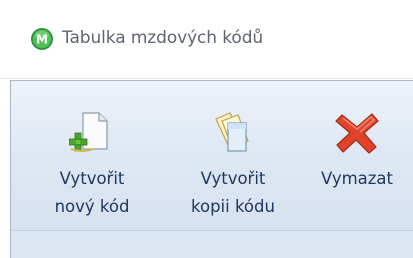  Describe the element at coordinates (357, 165) in the screenshot. I see `delete-button: Vymazat` at that location.